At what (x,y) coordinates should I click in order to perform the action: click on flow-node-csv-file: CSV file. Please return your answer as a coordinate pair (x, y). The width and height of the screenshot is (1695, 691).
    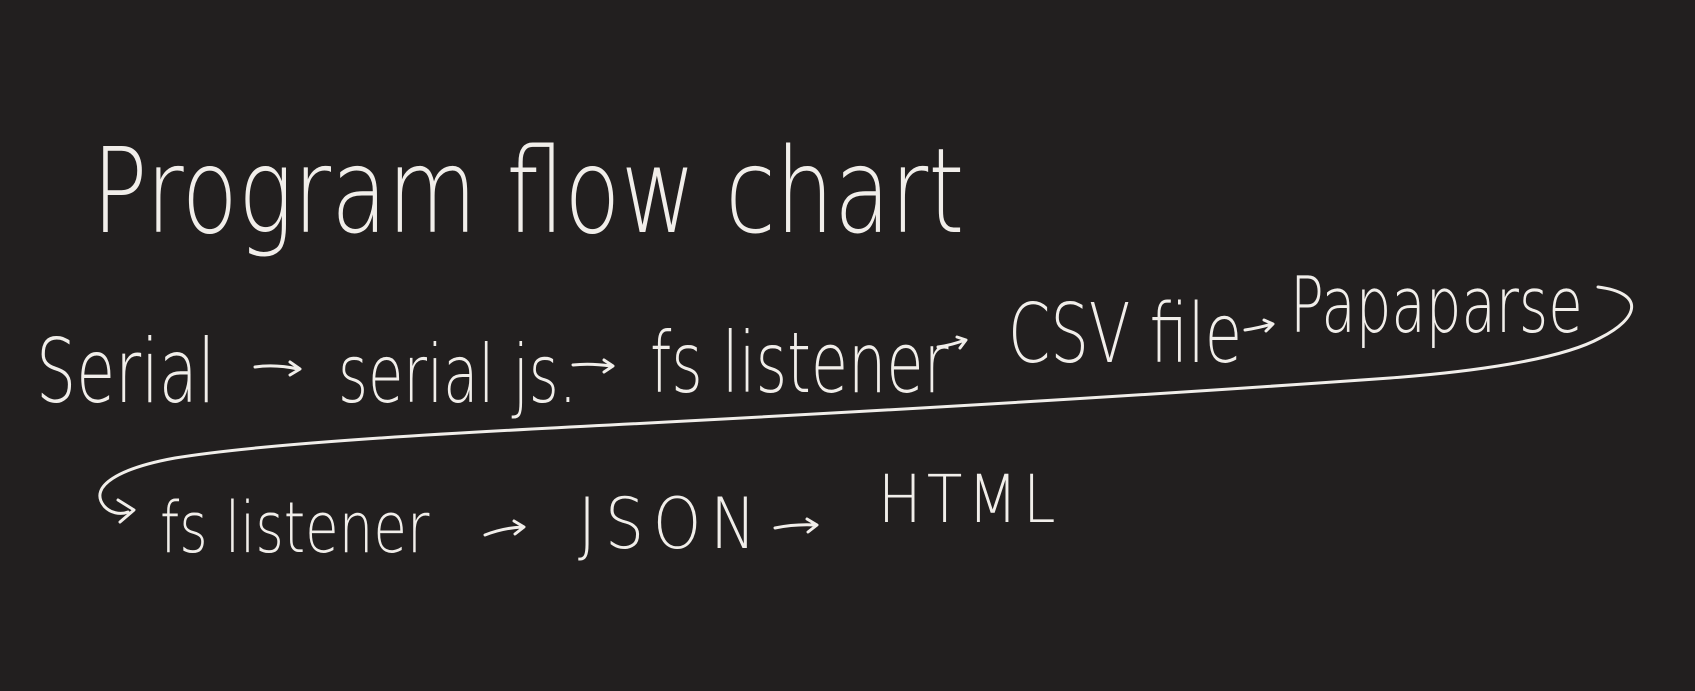
    Looking at the image, I should click on (1125, 334).